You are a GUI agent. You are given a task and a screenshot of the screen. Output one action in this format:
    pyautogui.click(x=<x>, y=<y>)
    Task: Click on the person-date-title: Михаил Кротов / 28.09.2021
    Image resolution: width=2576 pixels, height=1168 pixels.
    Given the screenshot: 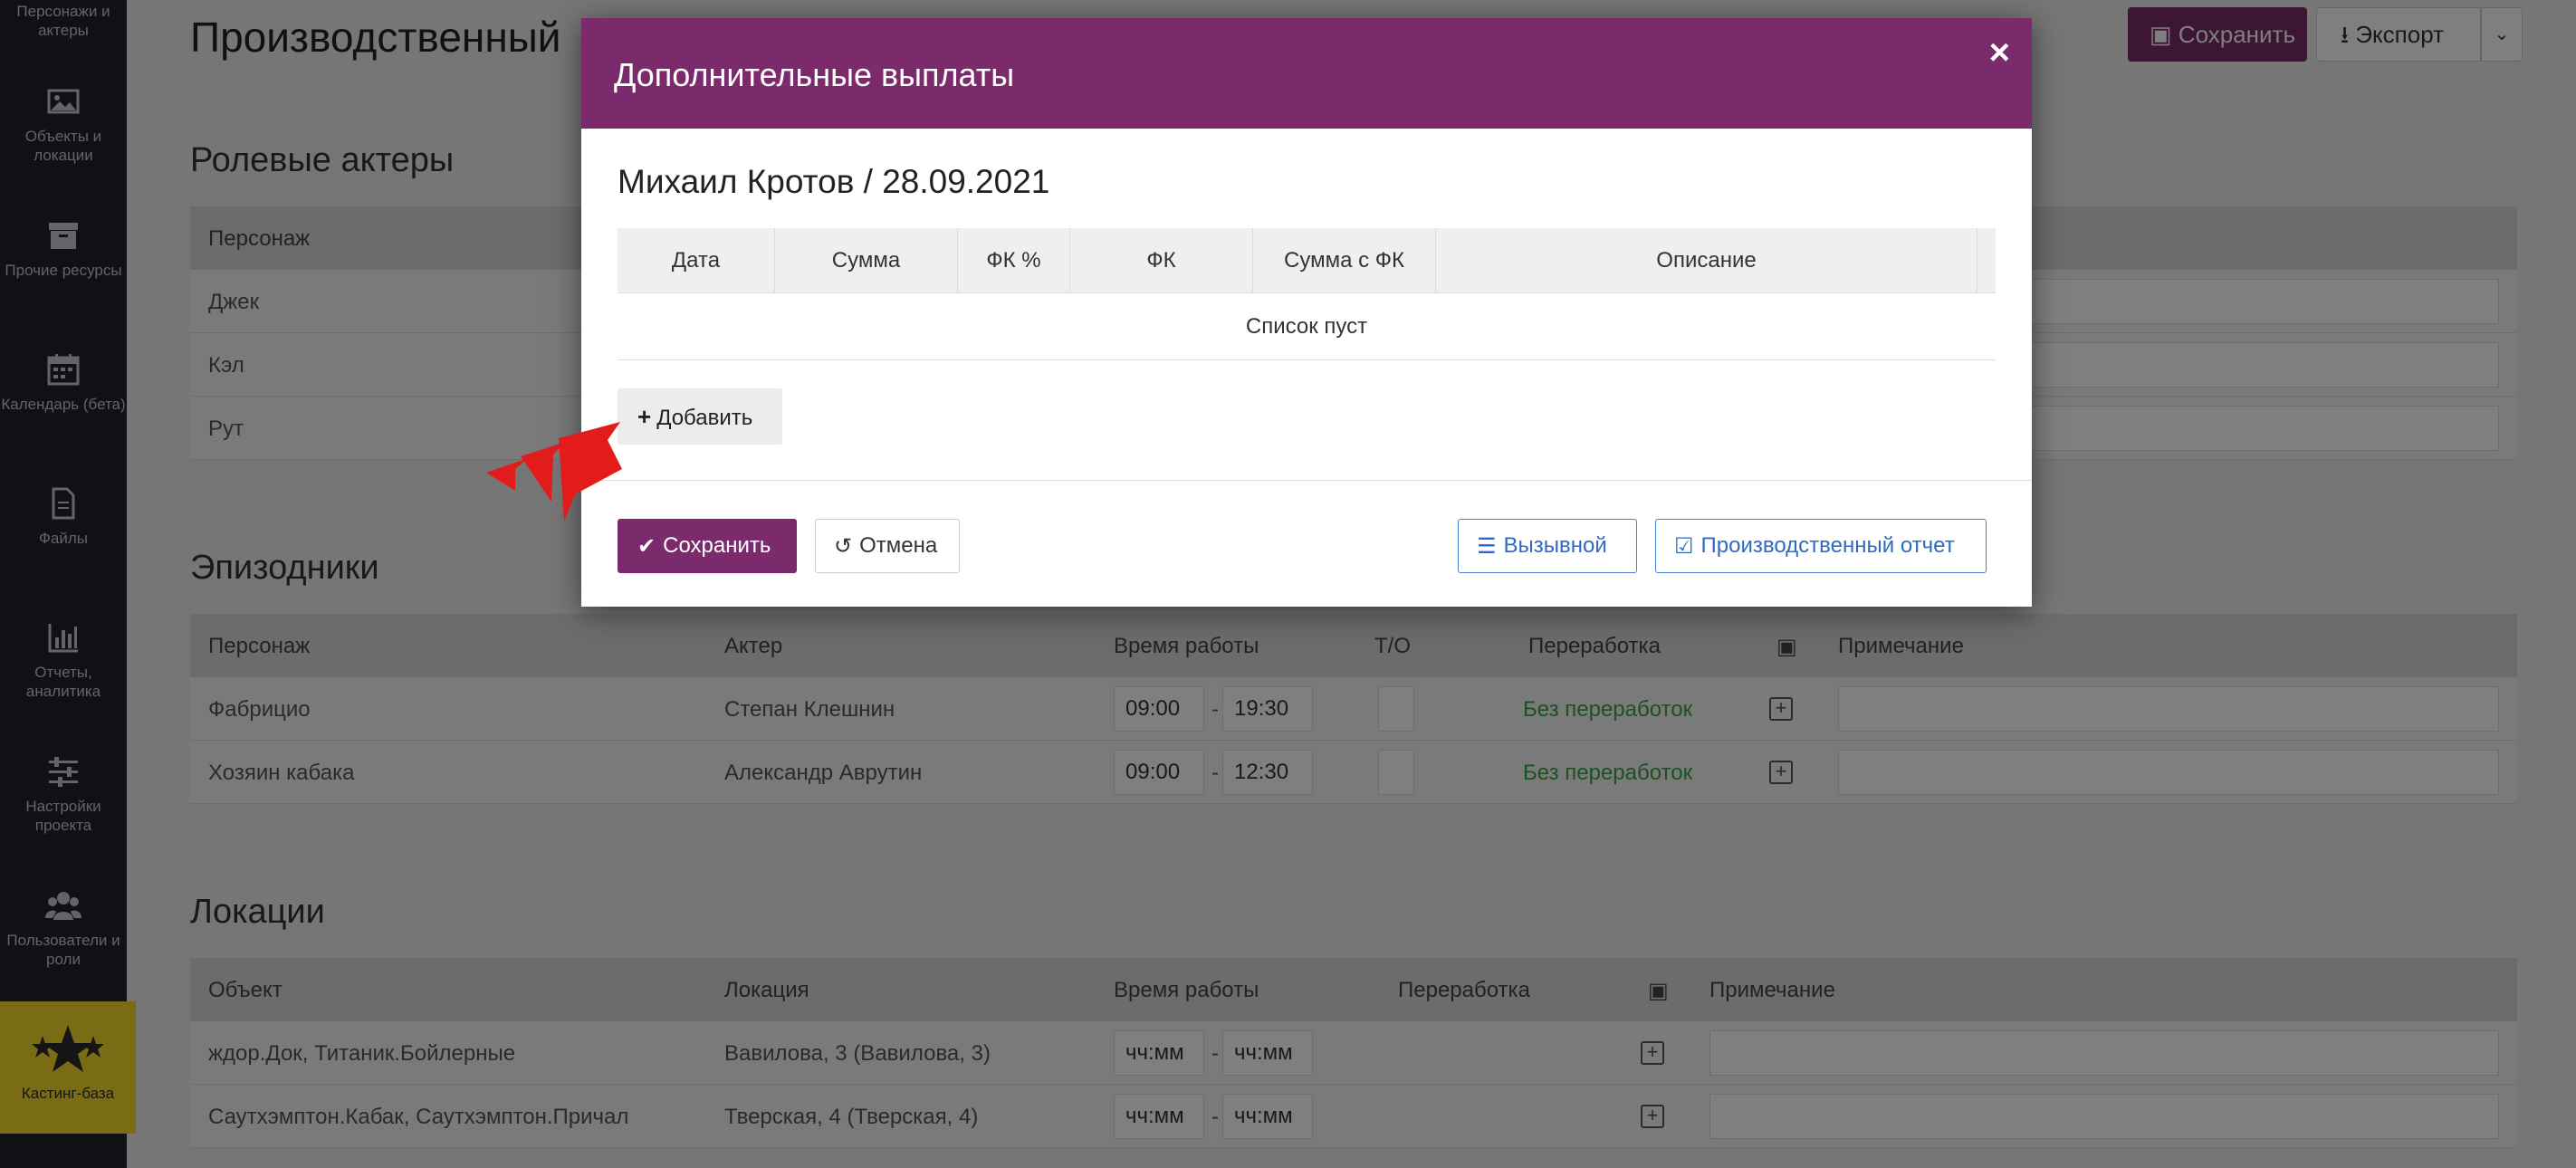 What is the action you would take?
    pyautogui.click(x=834, y=181)
    